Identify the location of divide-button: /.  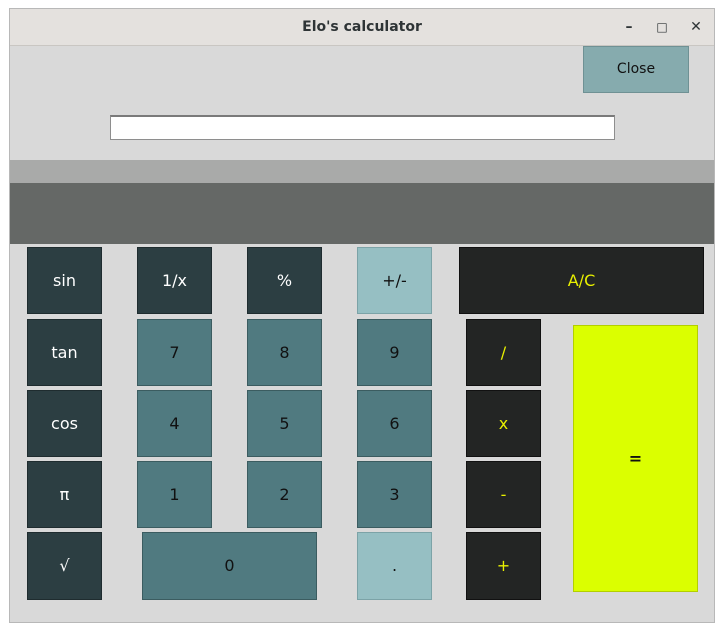
(503, 352).